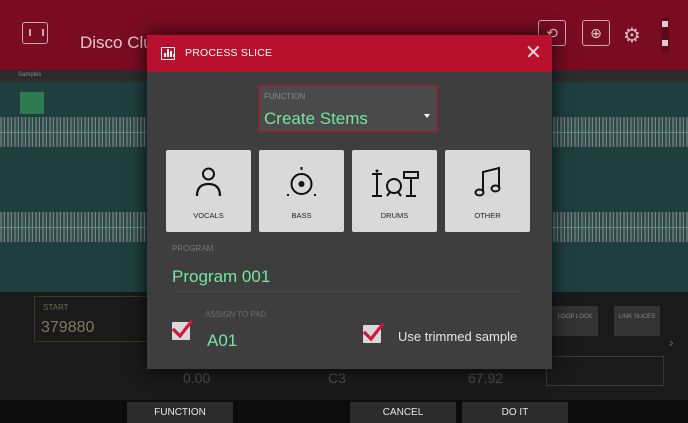 The width and height of the screenshot is (688, 423). I want to click on use-trimmed-sample-label: Use trimmed sample, so click(457, 336).